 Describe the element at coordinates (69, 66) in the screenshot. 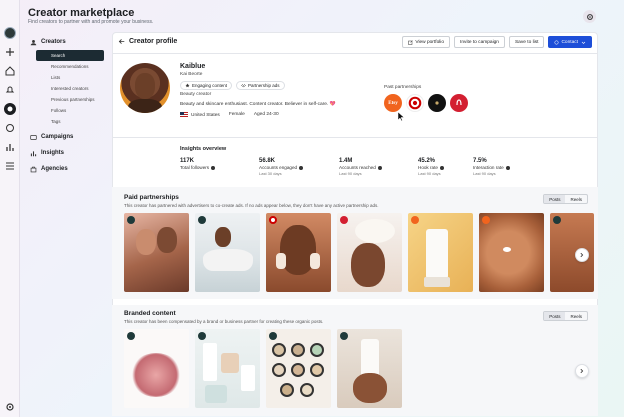

I see `nav-item-recommendations: Recommendations` at that location.